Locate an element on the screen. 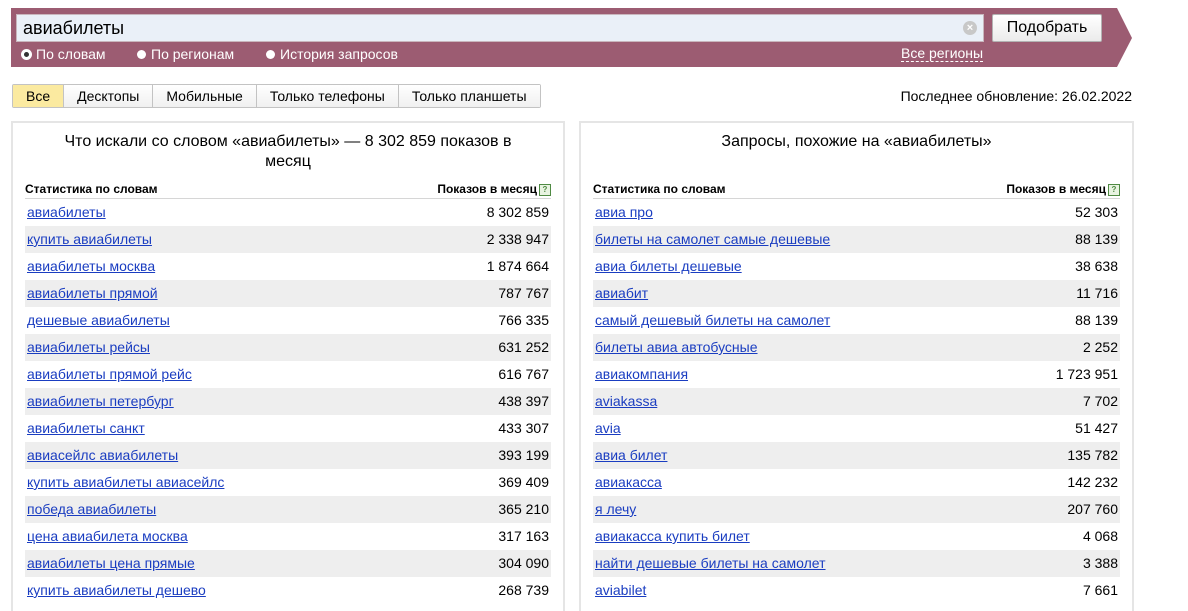  table-row: авиабилеты петербург 438 397 is located at coordinates (288, 401).